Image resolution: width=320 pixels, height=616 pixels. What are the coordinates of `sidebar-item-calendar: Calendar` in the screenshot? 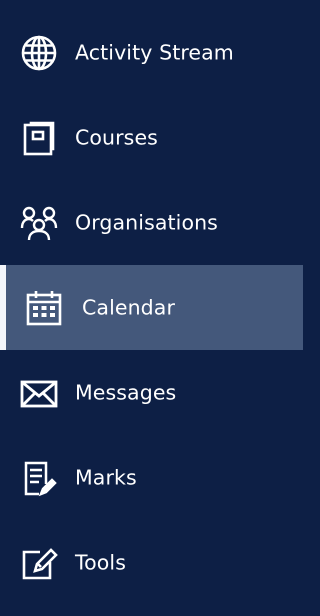 It's located at (151, 307).